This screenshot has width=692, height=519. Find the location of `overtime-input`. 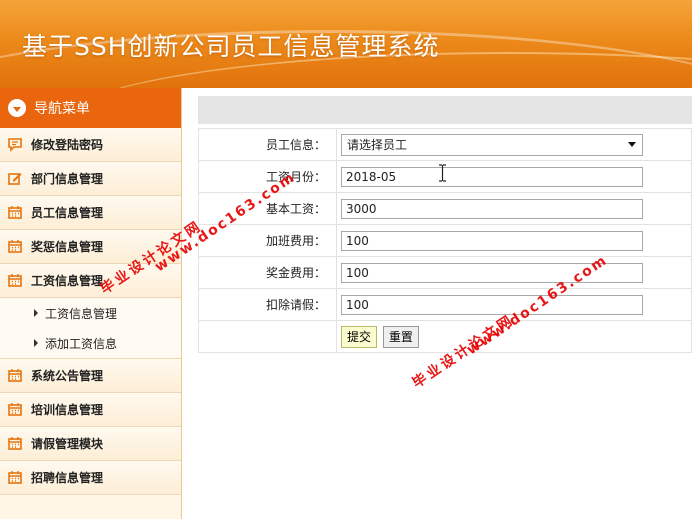

overtime-input is located at coordinates (492, 240).